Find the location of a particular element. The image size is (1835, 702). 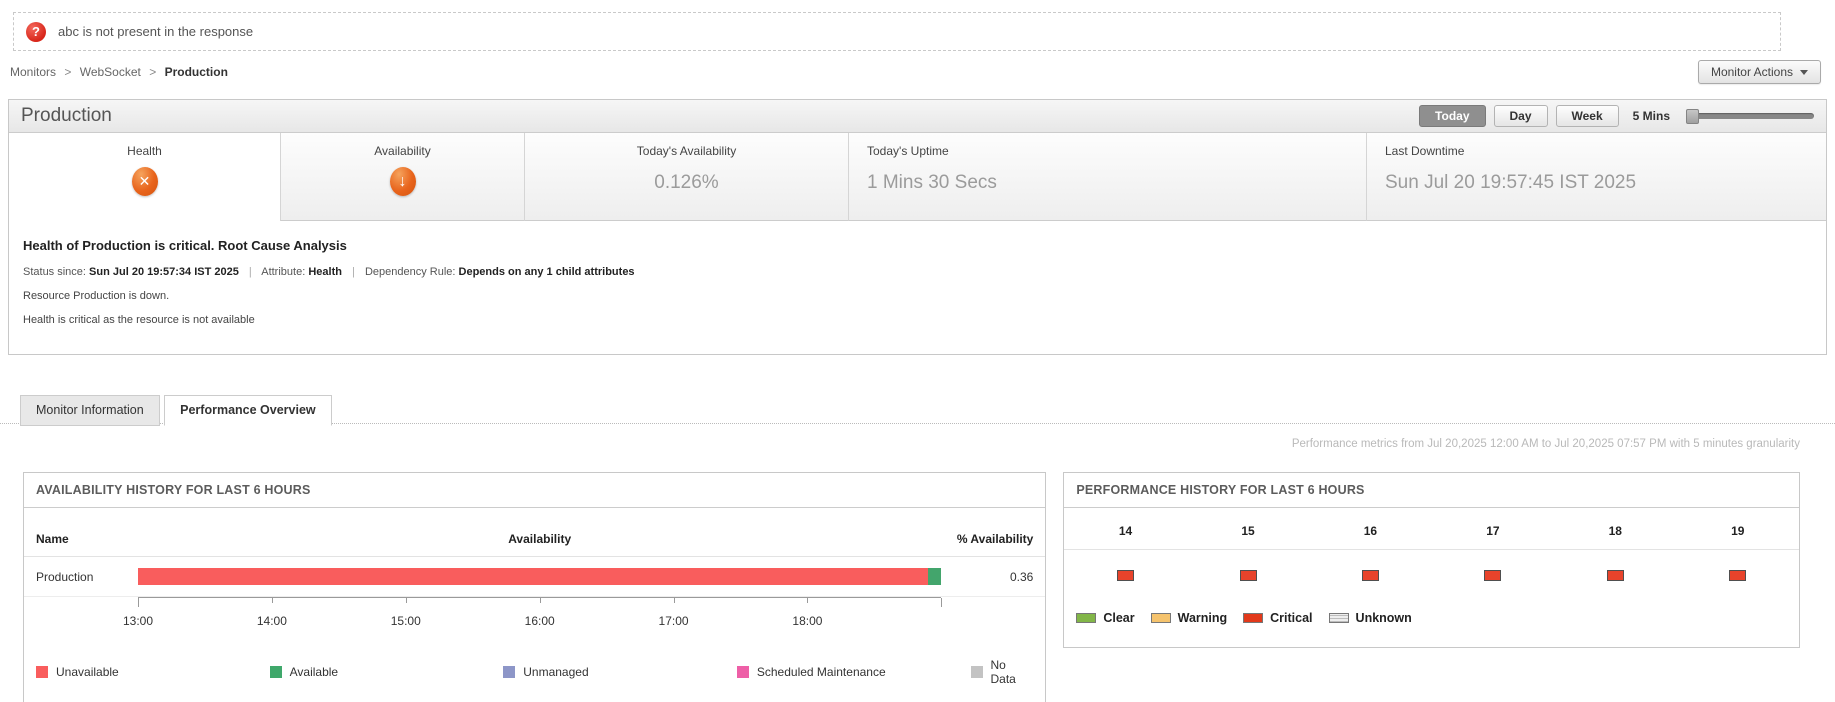

critical-x-icon: ✕ is located at coordinates (144, 181).